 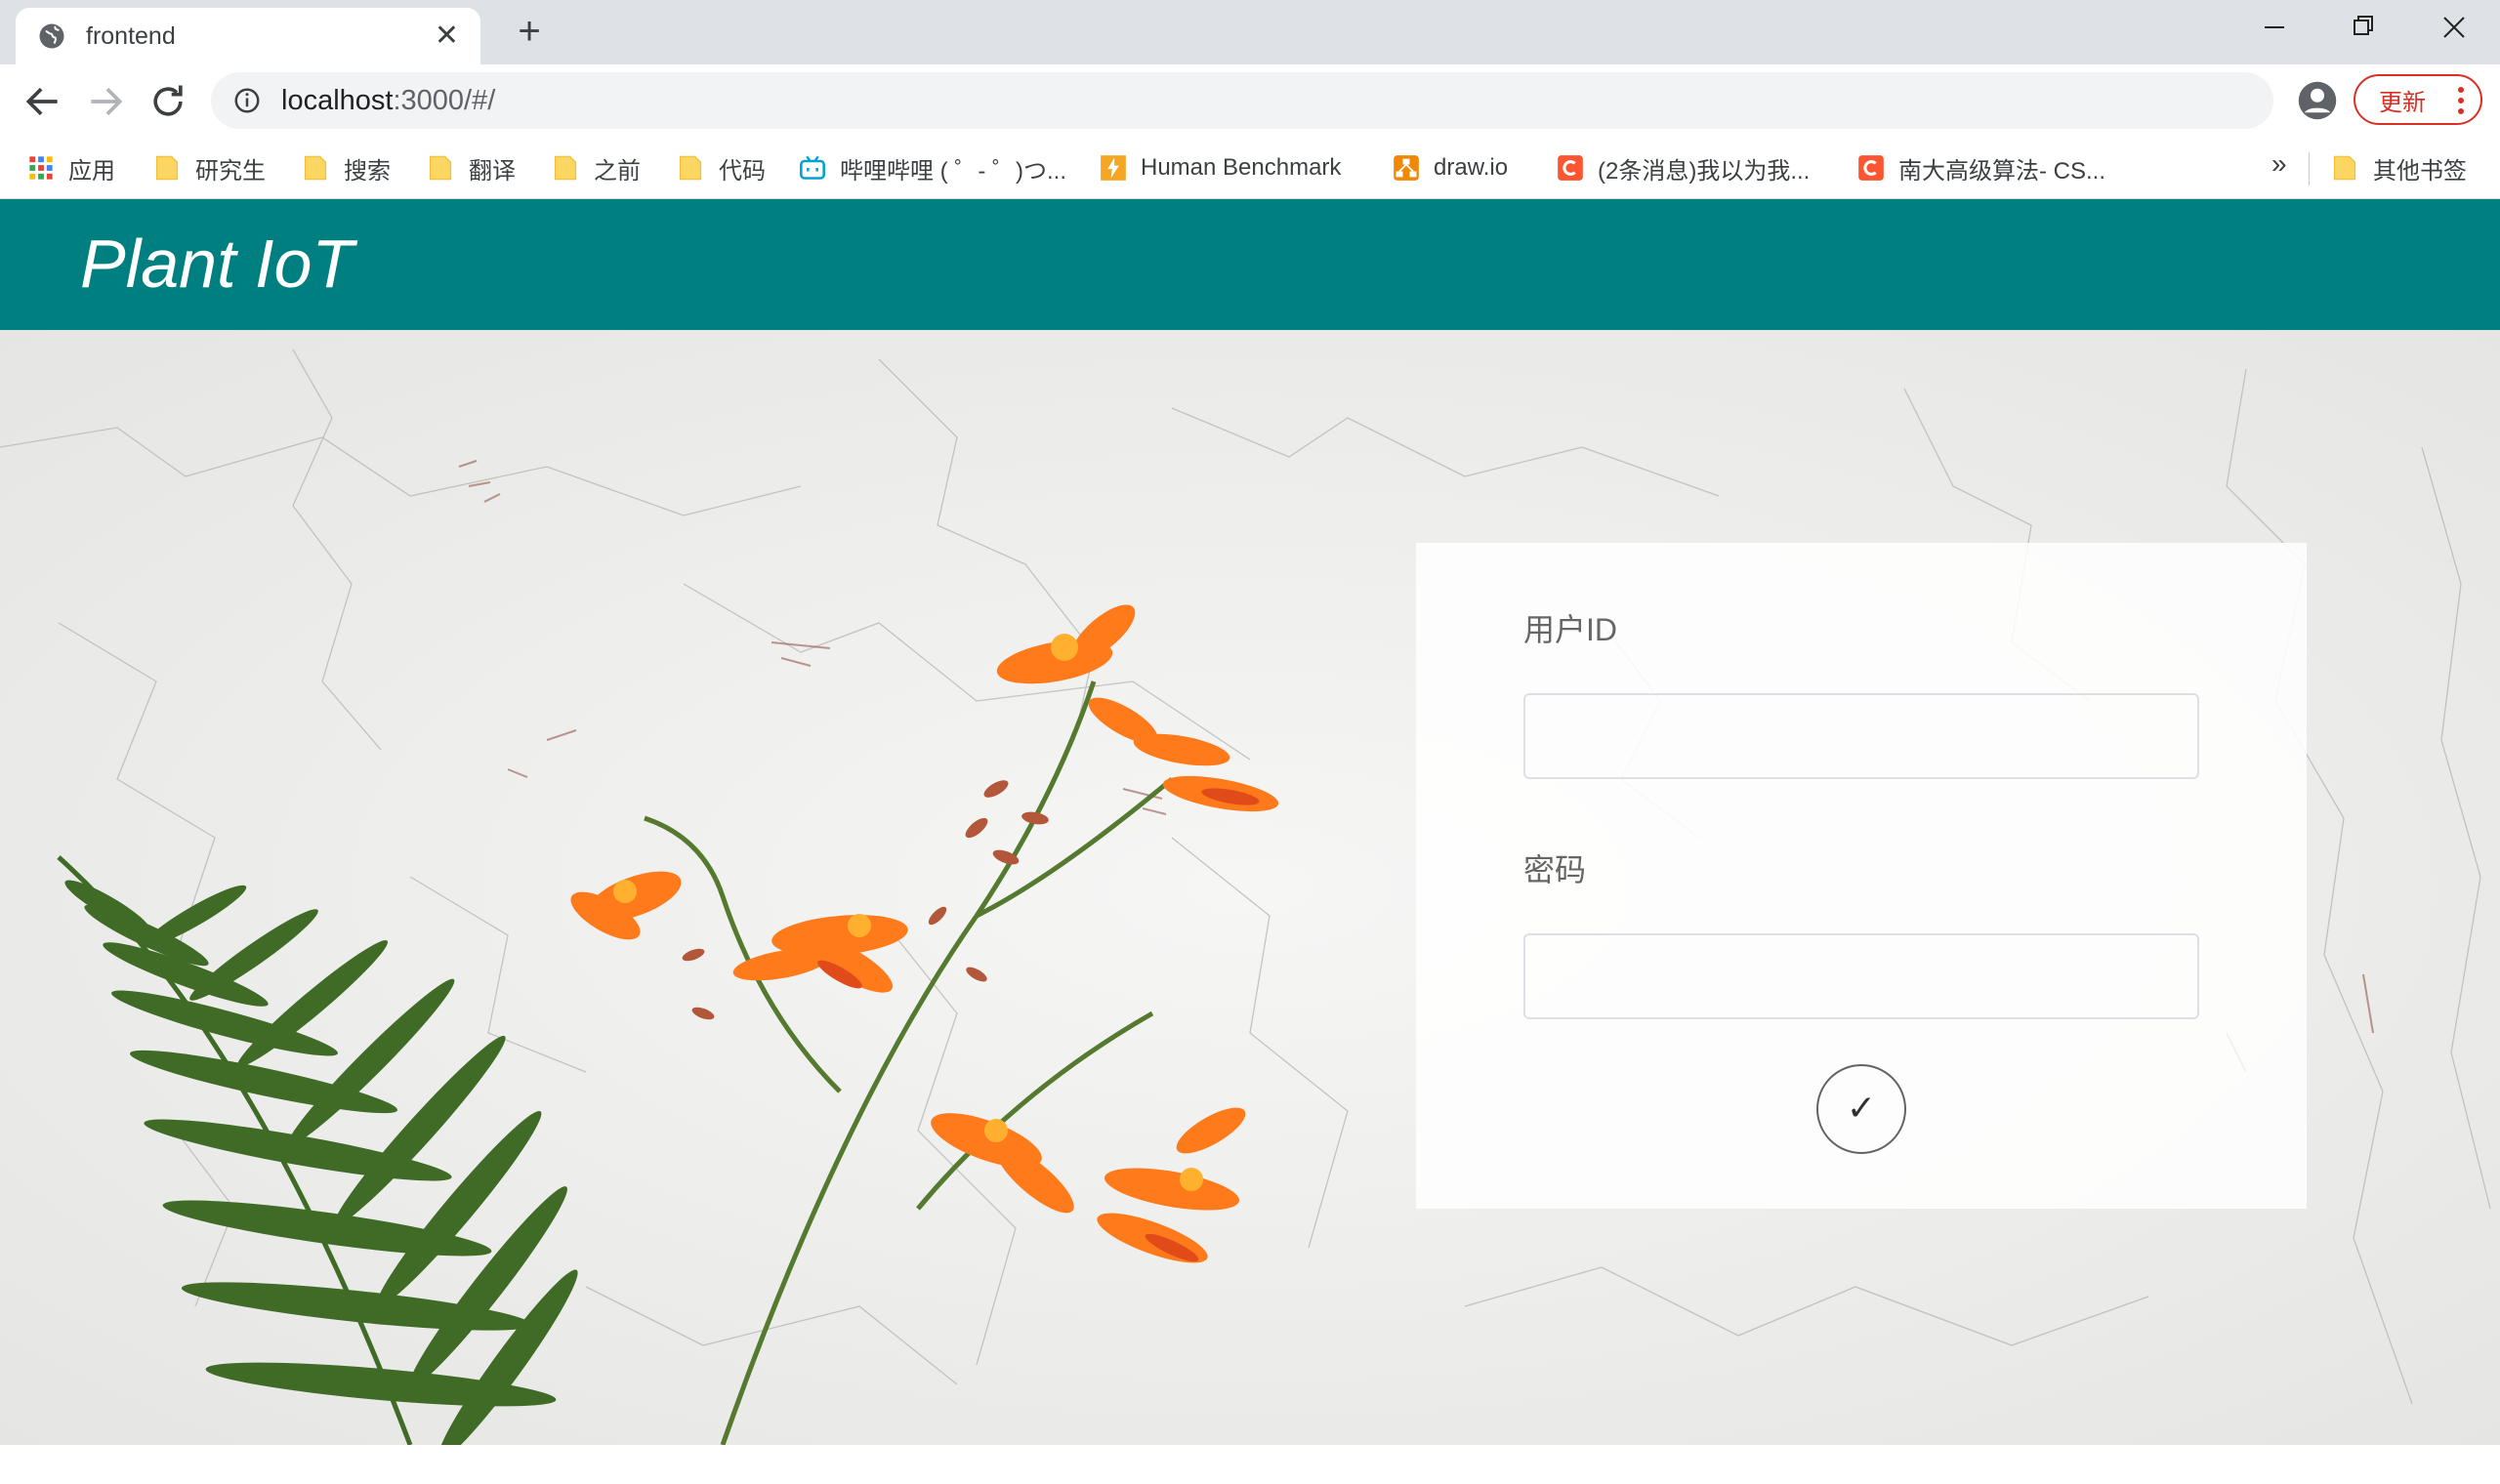 I want to click on bookmark-apps: 应用, so click(x=71, y=168).